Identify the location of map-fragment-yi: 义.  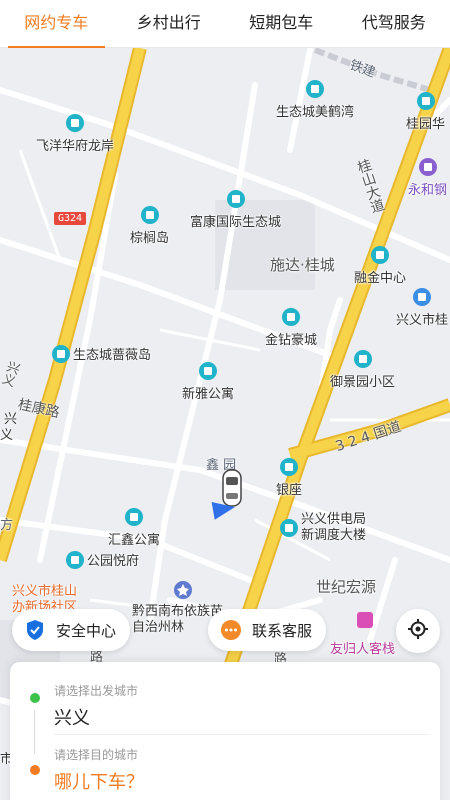
(7, 435).